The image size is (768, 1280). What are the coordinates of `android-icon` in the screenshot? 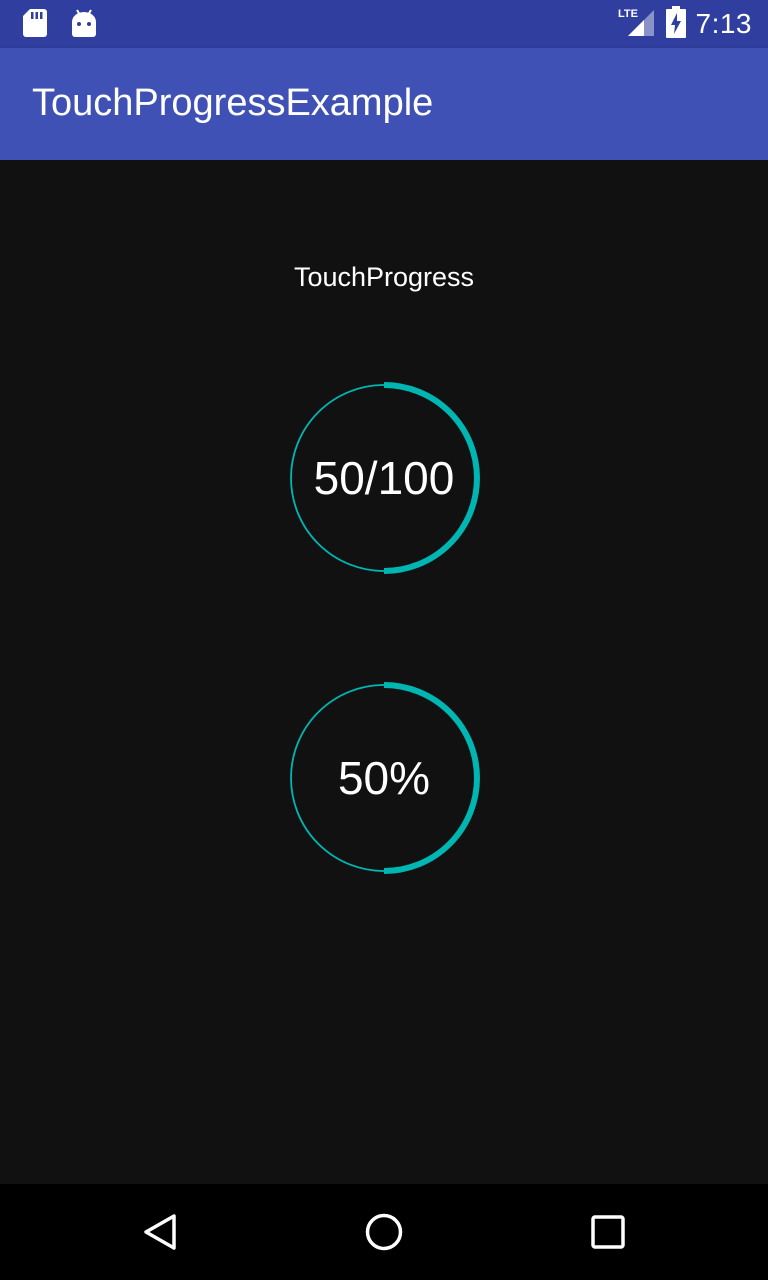 It's located at (84, 25).